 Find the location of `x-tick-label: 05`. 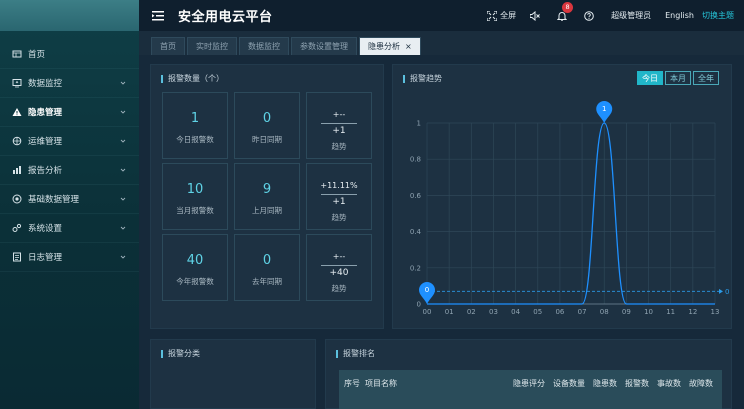

x-tick-label: 05 is located at coordinates (537, 312).